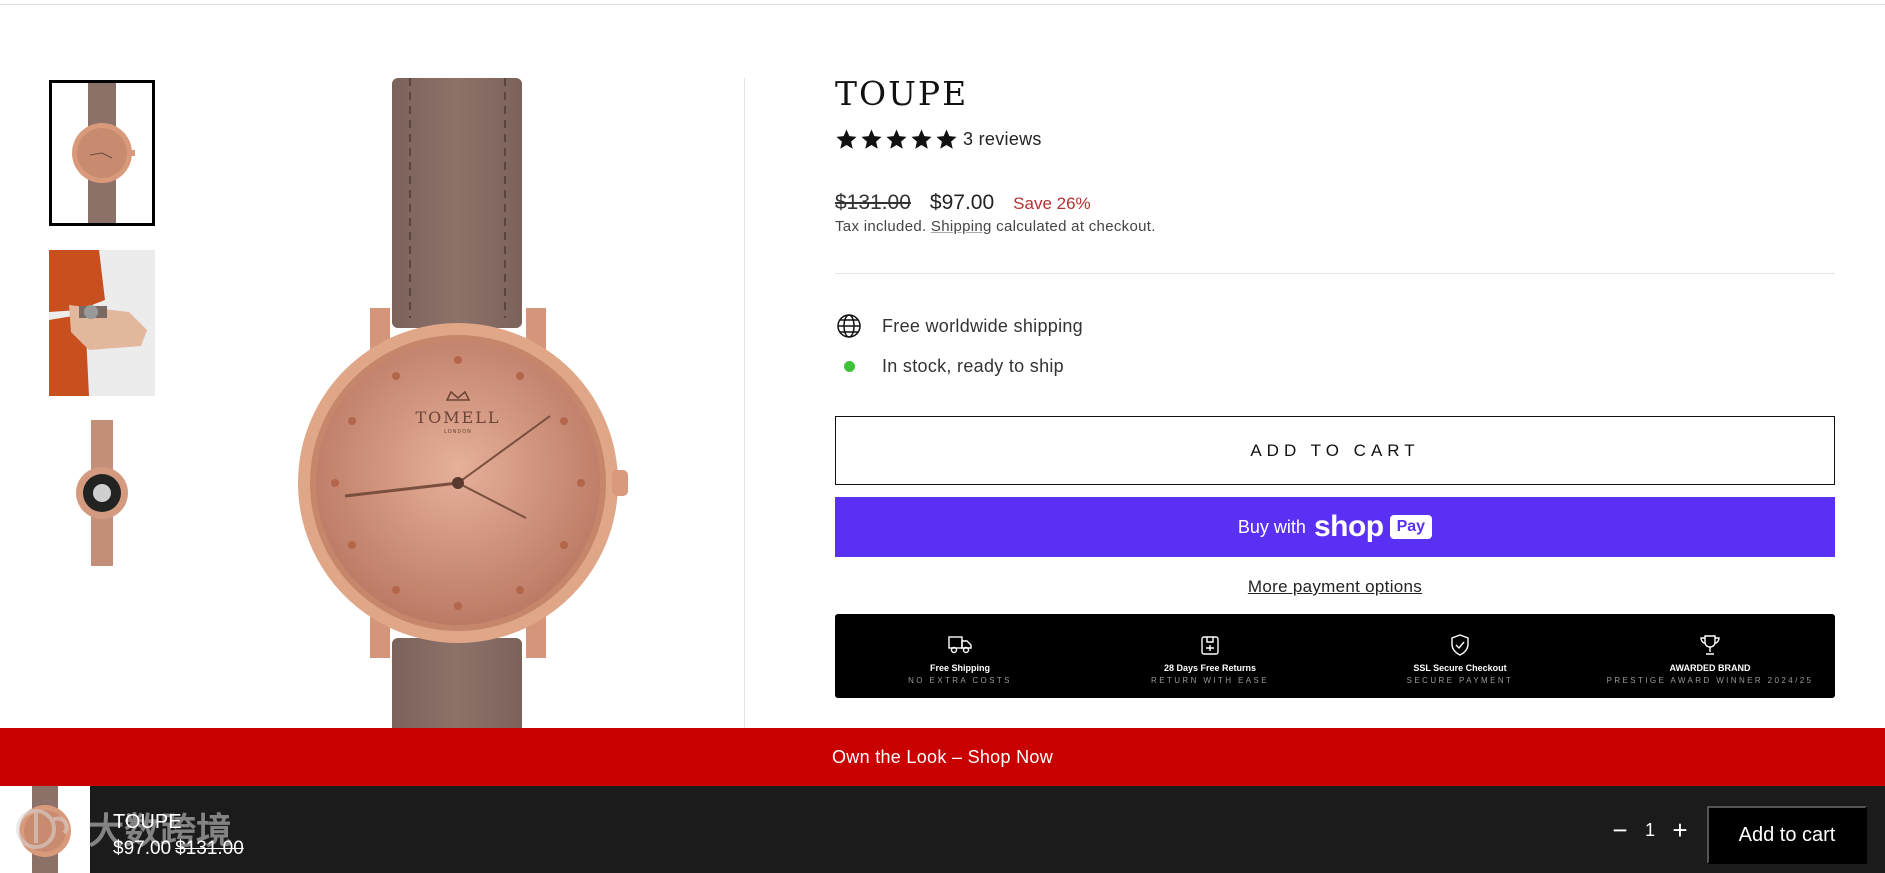 The image size is (1885, 873). I want to click on globe-icon, so click(849, 326).